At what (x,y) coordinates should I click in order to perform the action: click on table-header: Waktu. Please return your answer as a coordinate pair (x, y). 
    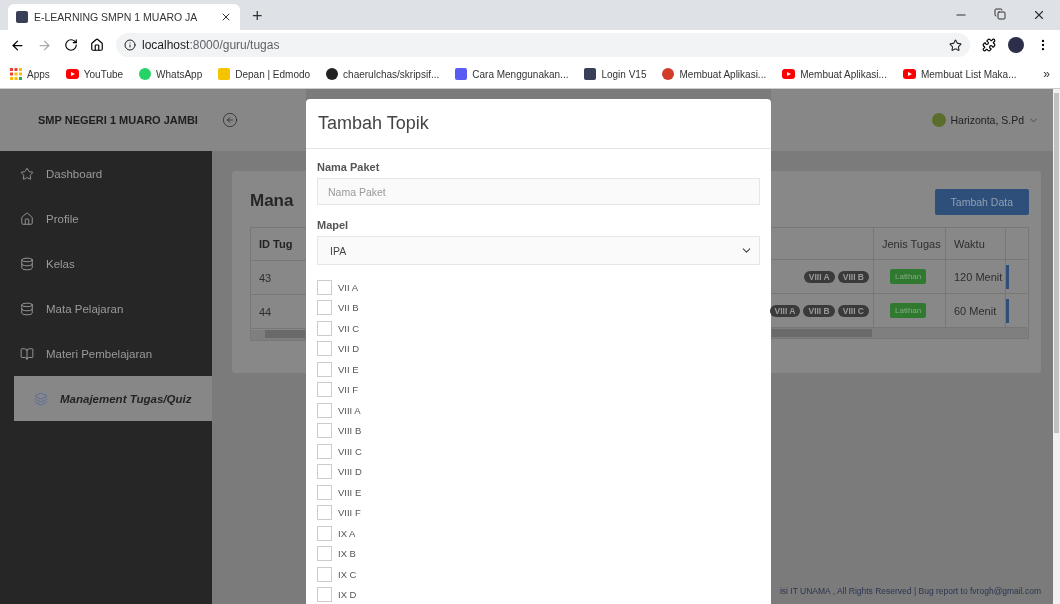
    Looking at the image, I should click on (975, 244).